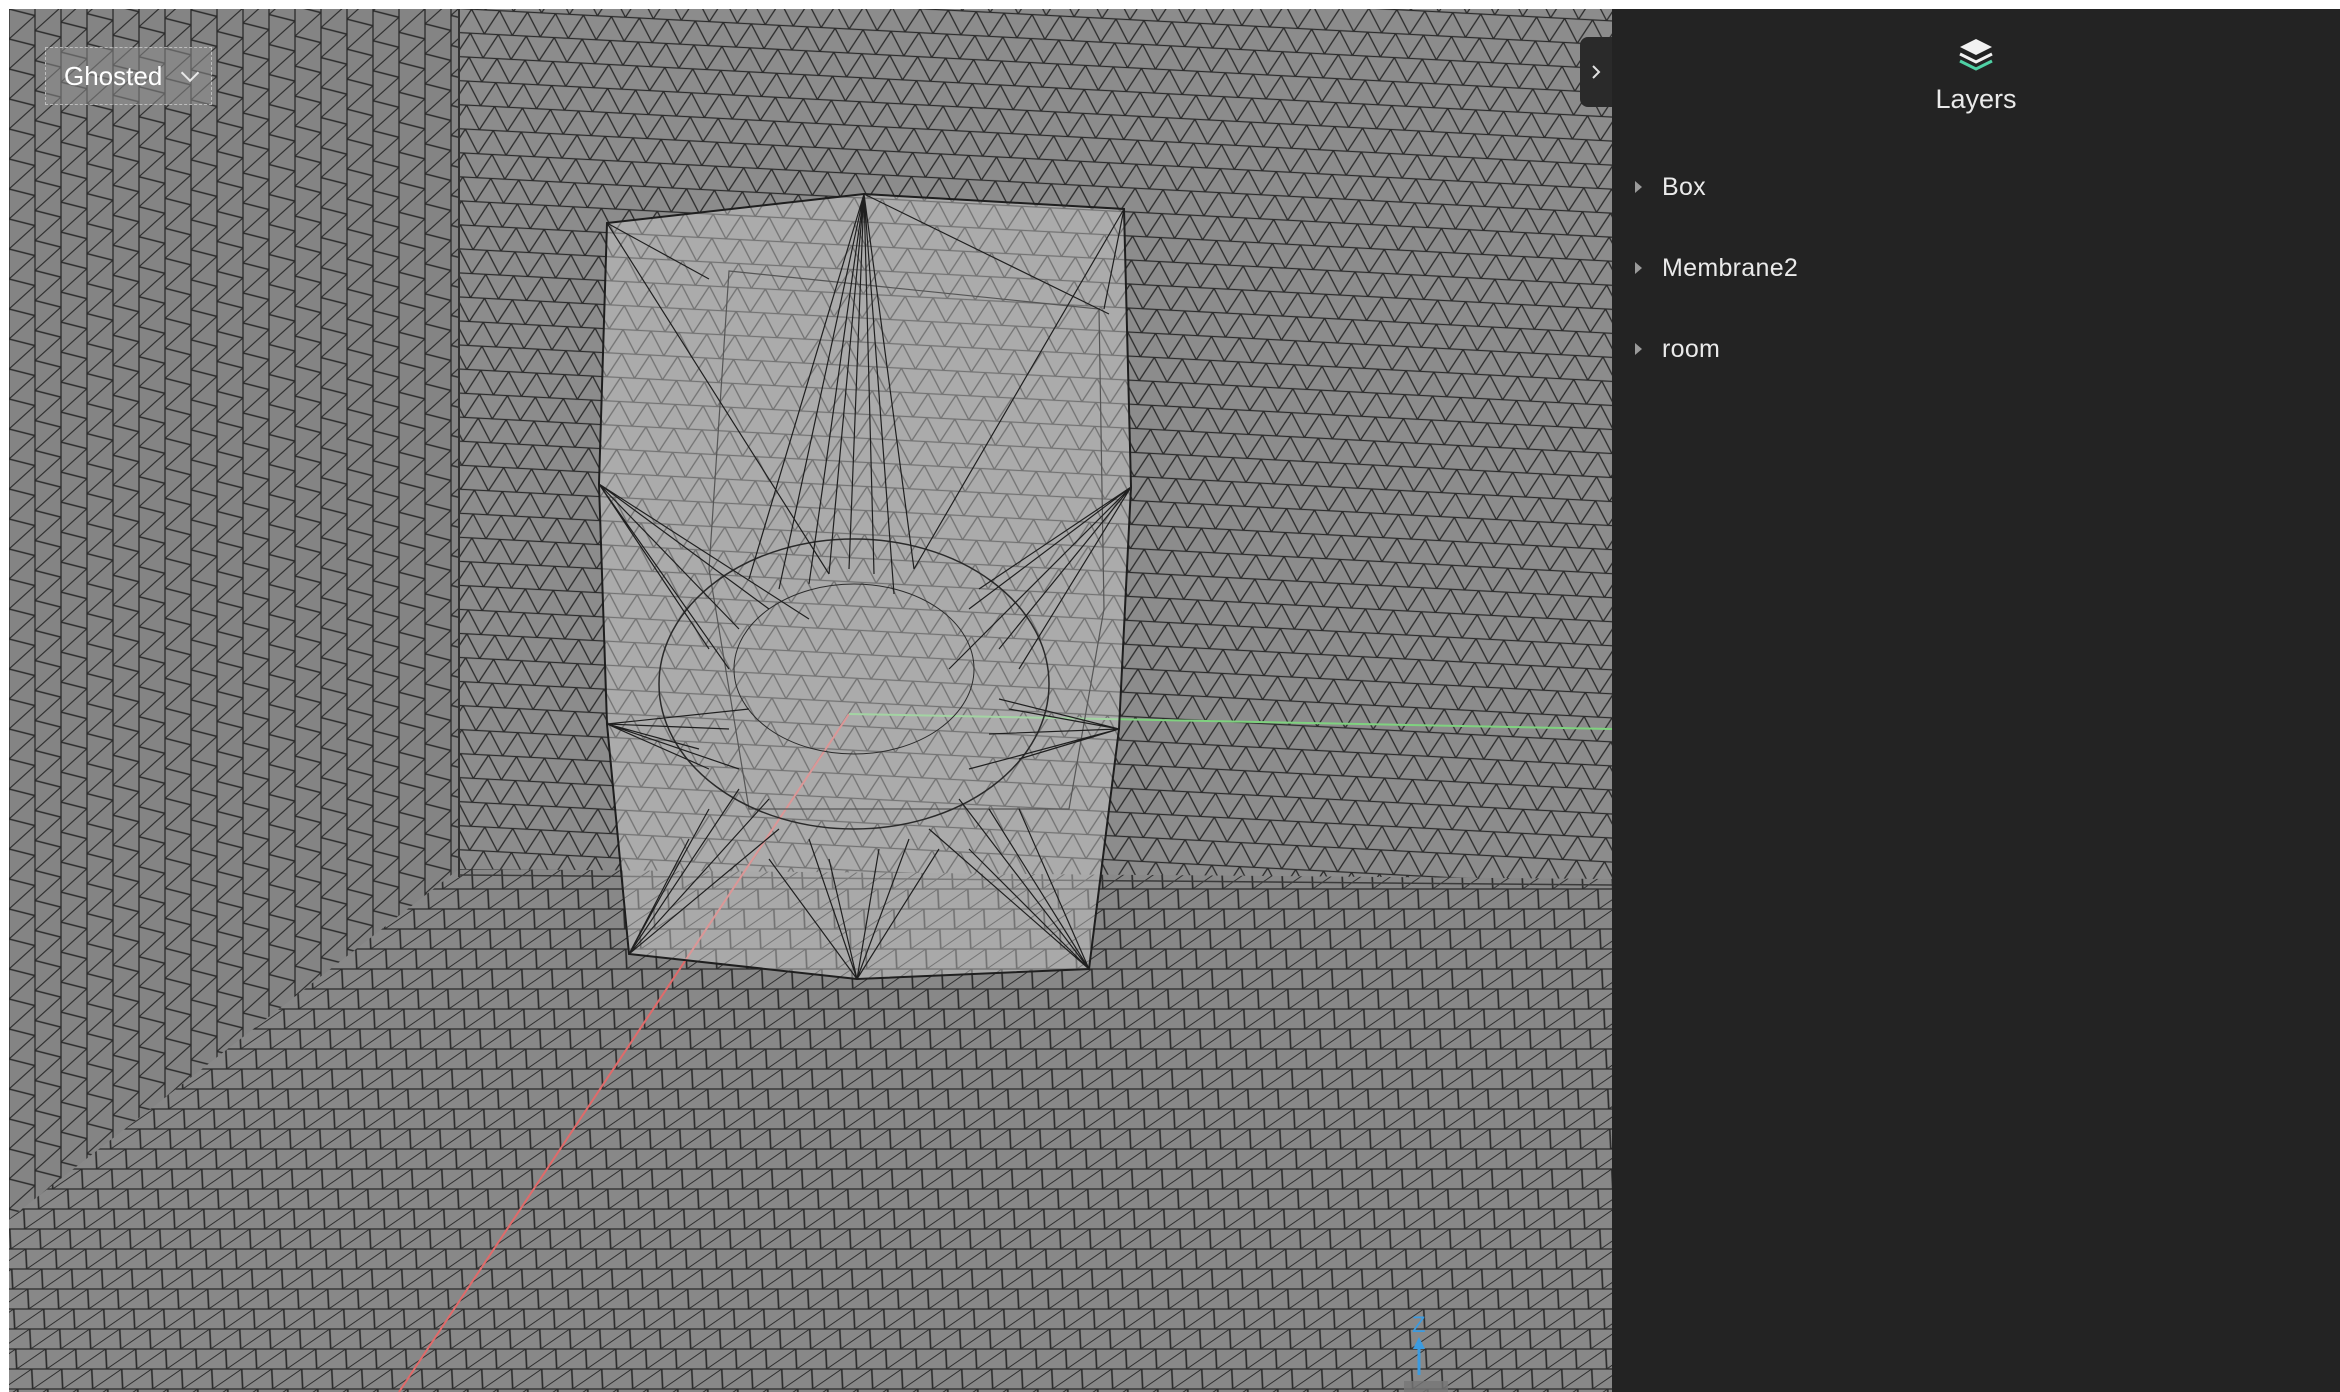  I want to click on layer-item-membrane2: Membrane2, so click(1976, 268).